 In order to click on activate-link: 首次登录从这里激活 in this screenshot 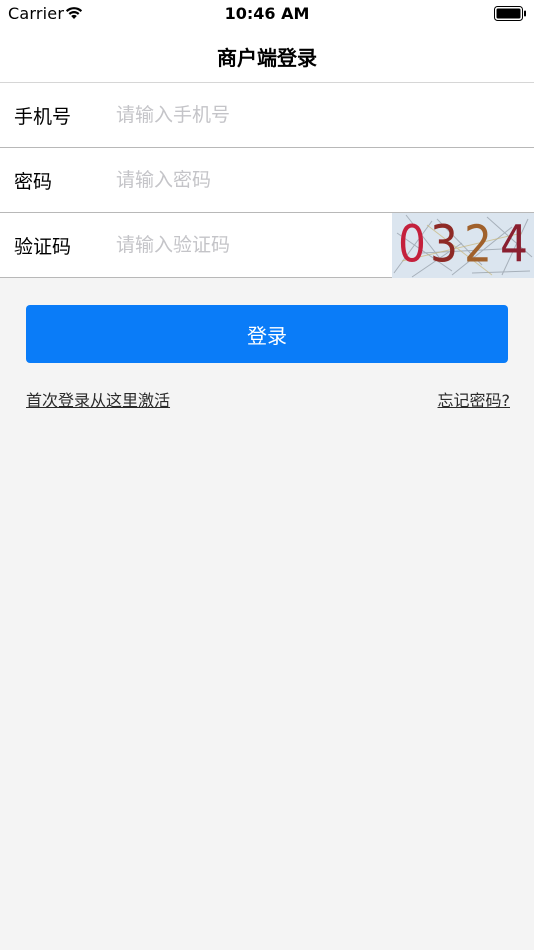, I will do `click(98, 399)`.